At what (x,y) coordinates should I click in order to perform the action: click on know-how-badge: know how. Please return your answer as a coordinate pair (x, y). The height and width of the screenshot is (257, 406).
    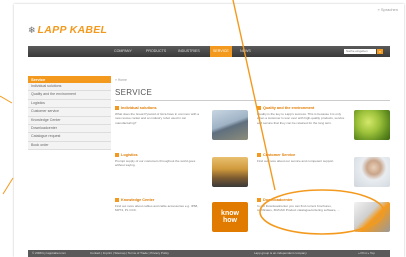
    Looking at the image, I should click on (230, 217).